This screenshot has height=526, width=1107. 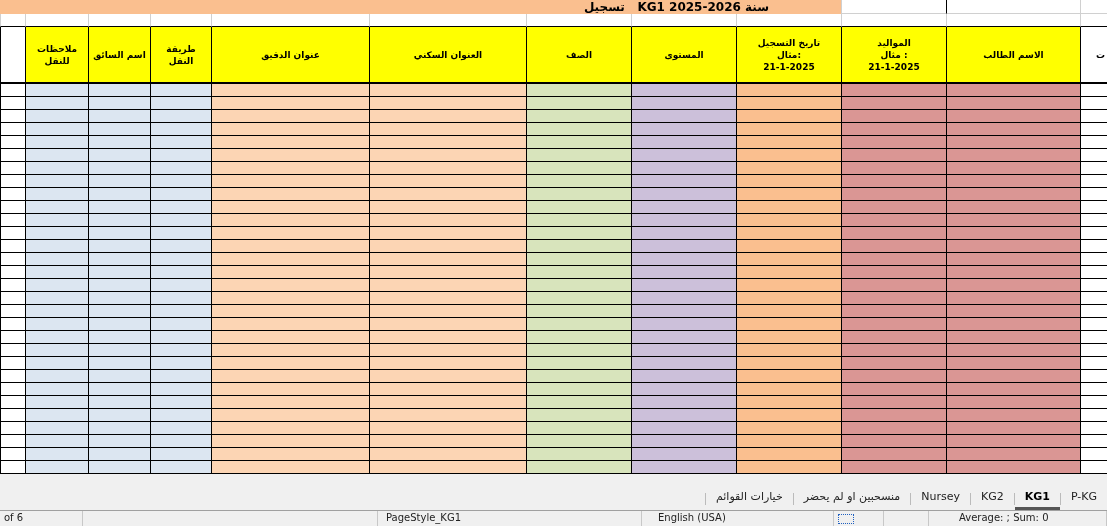 I want to click on sheet-tab: منسحبين او لم يحضر, so click(x=852, y=499).